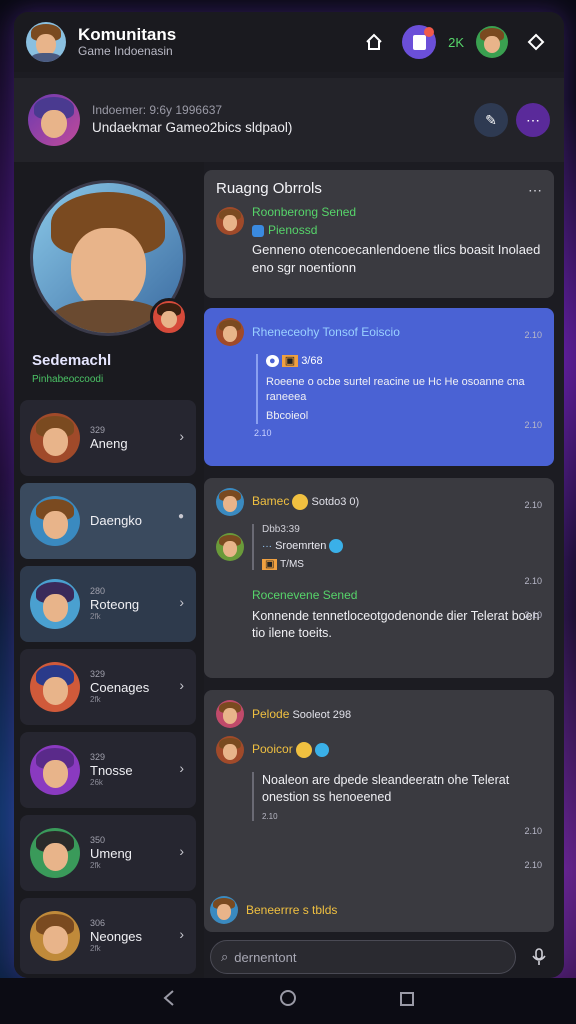  Describe the element at coordinates (407, 1001) in the screenshot. I see `recents-icon` at that location.